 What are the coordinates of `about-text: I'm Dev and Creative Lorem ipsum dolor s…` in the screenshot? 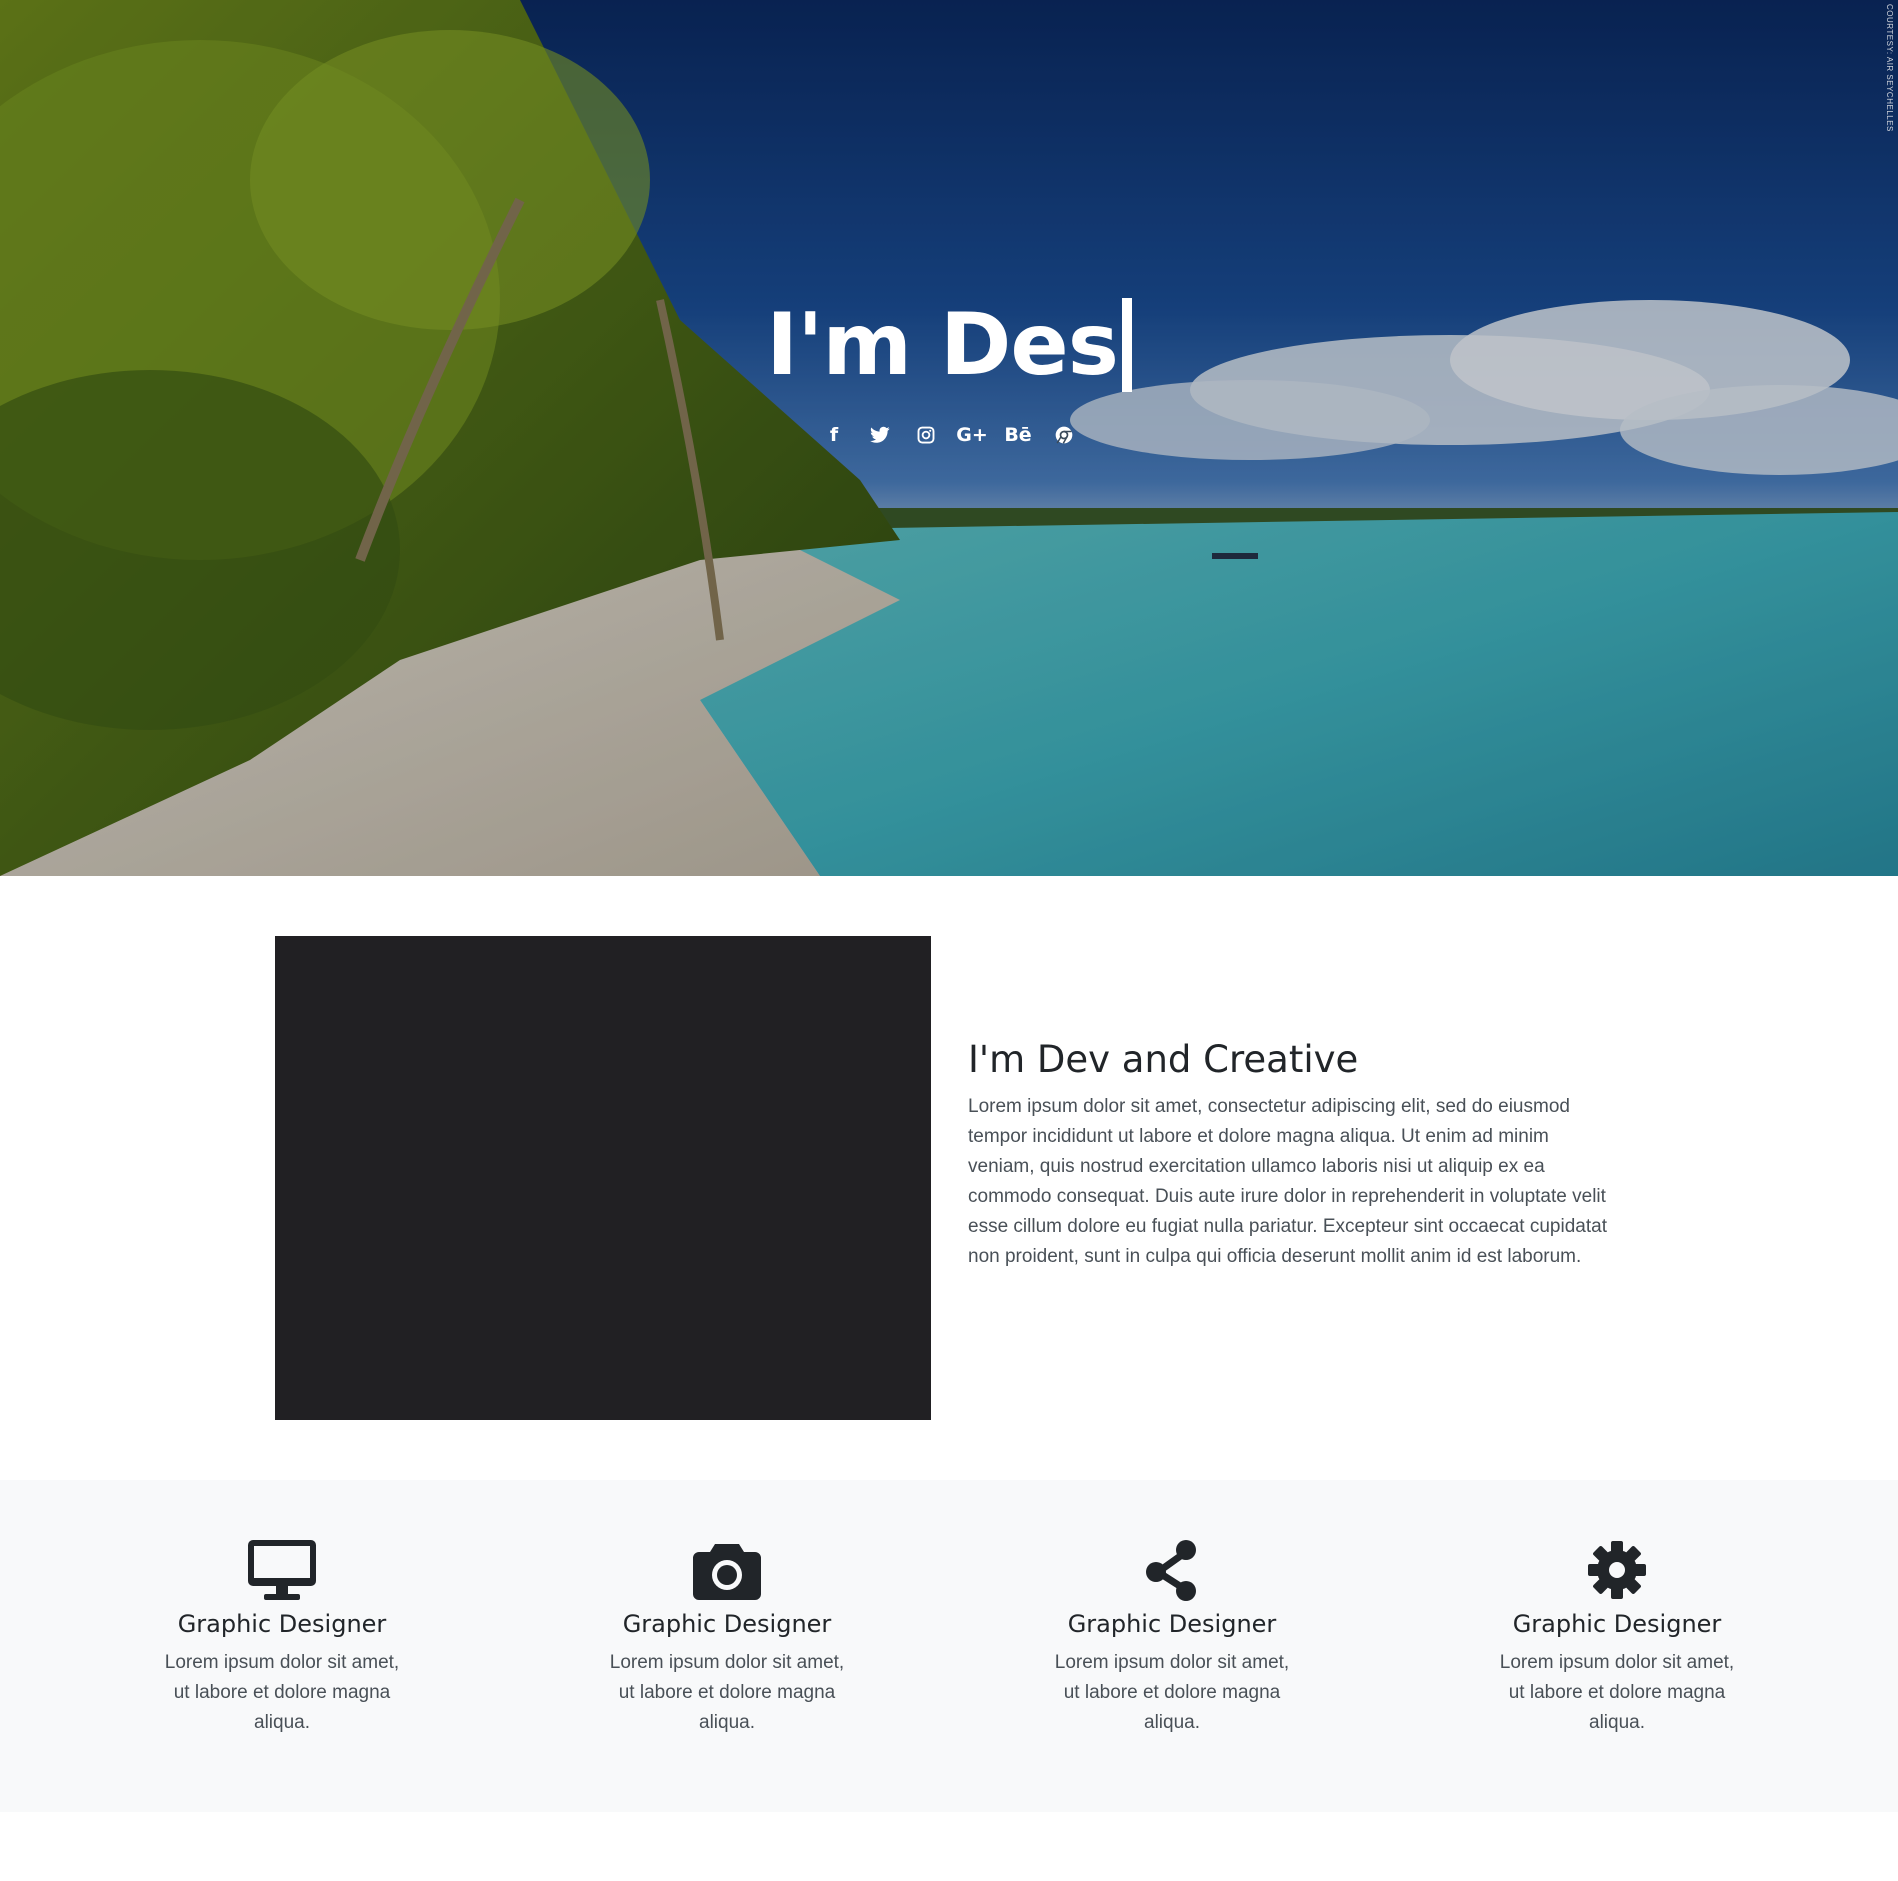 It's located at (1293, 1152).